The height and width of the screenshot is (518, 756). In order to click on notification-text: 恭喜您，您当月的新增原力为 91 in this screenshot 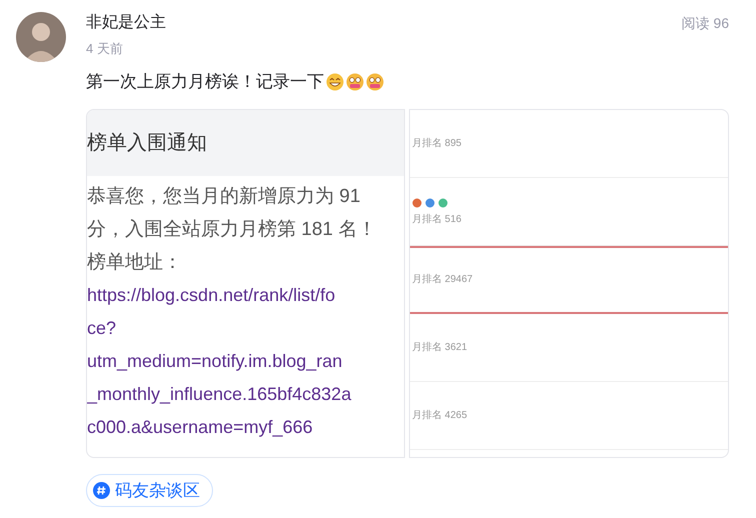, I will do `click(224, 197)`.